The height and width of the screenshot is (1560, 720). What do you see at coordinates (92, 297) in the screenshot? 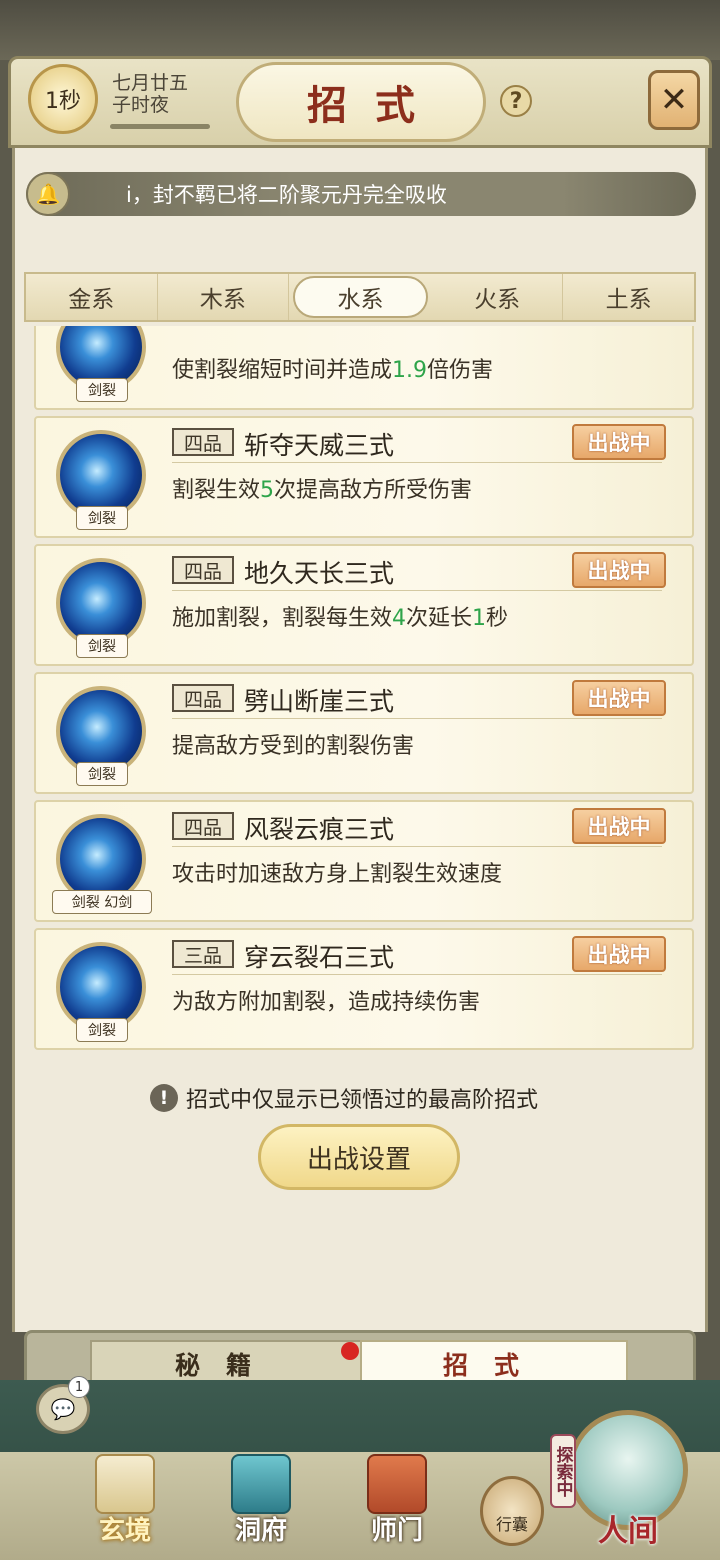
I see `tab-metal: 金系` at bounding box center [92, 297].